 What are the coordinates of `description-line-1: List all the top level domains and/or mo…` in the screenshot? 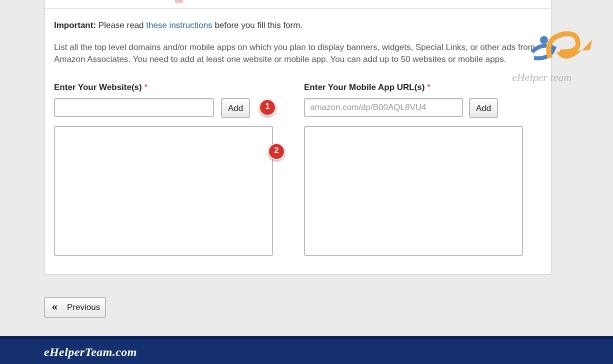 It's located at (294, 47).